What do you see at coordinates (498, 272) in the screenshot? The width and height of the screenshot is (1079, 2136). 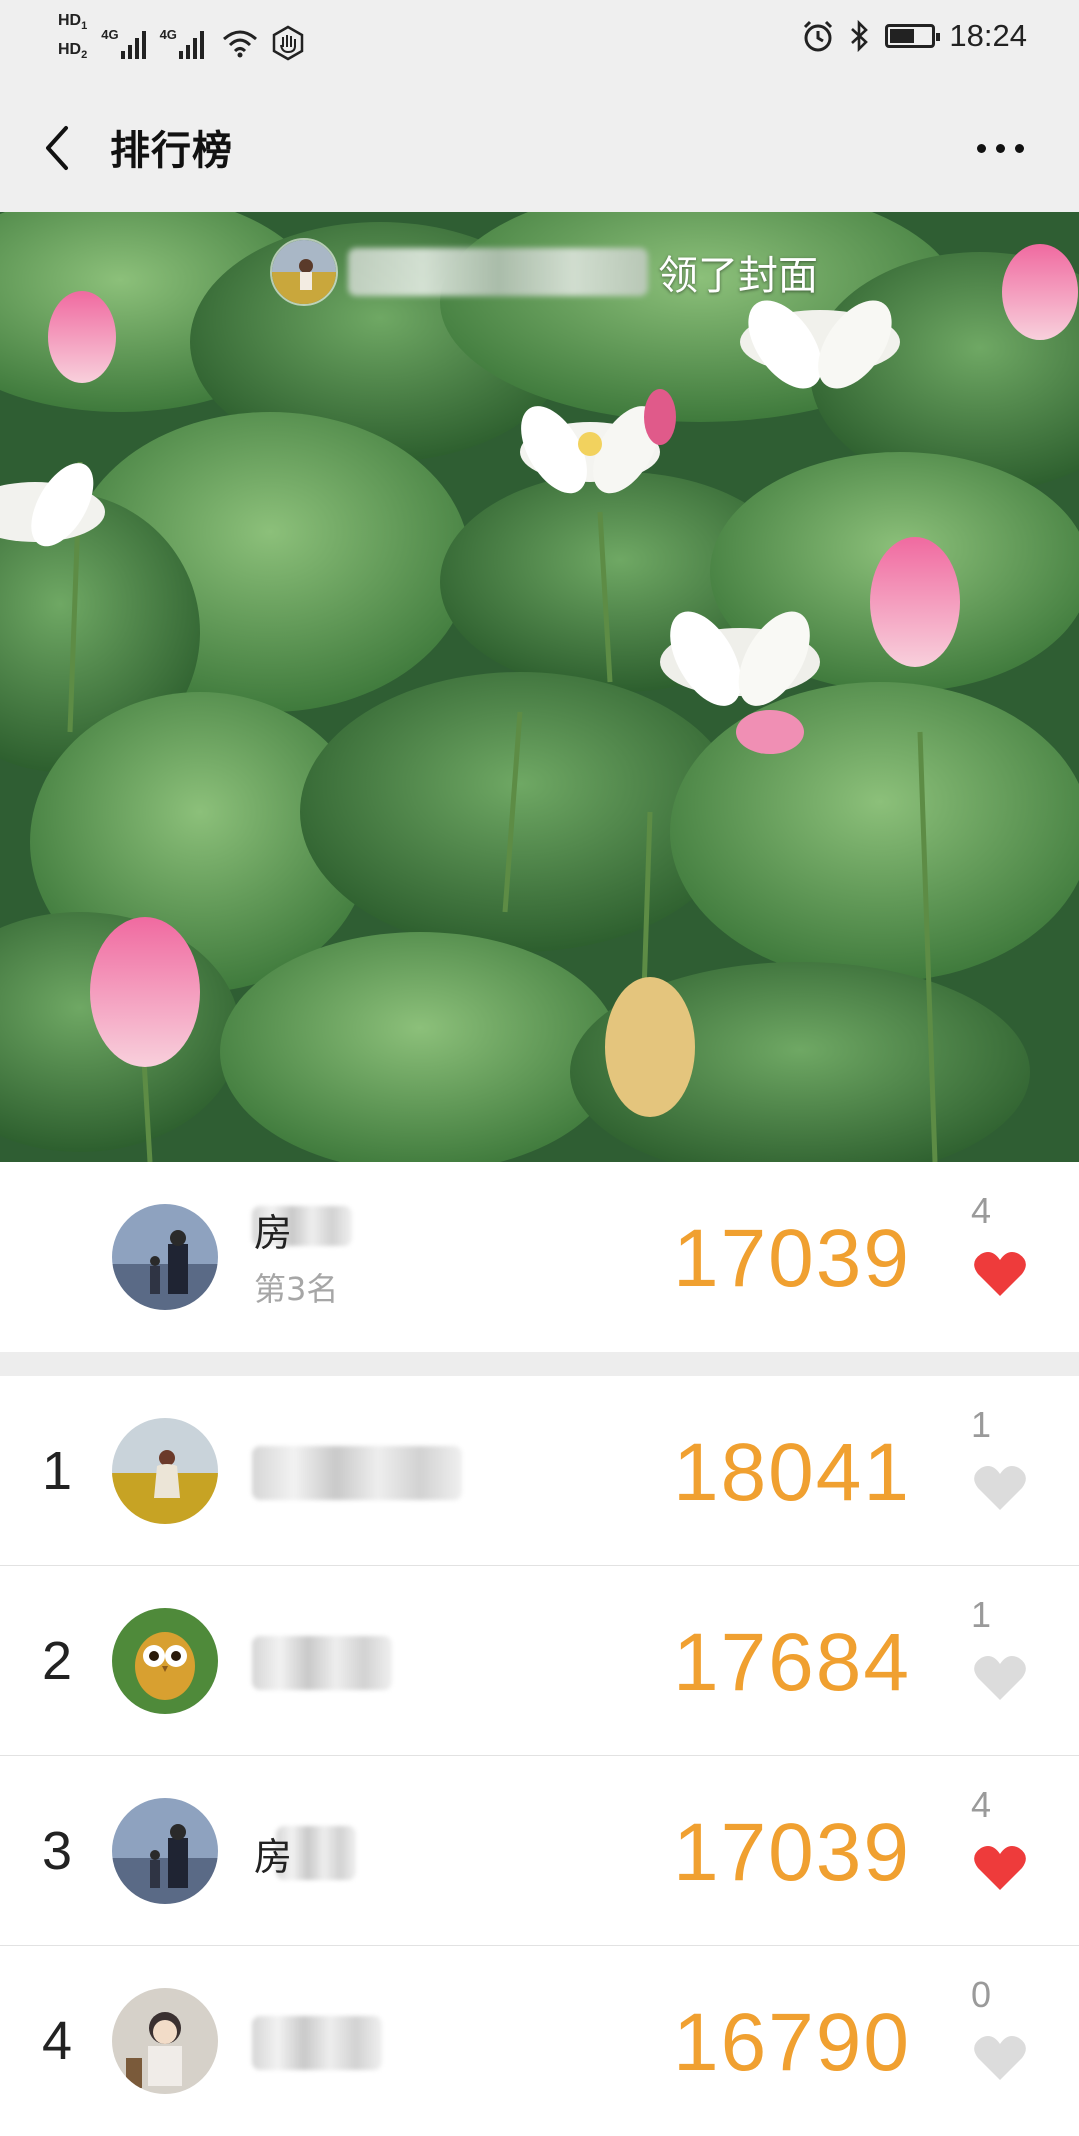 I see `cover-username-blurred` at bounding box center [498, 272].